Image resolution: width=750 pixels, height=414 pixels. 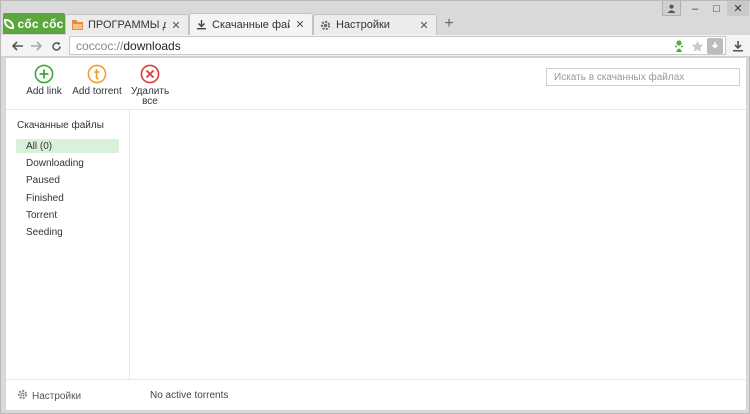 I want to click on sidebar-item-torrent: Torrent, so click(x=67, y=215).